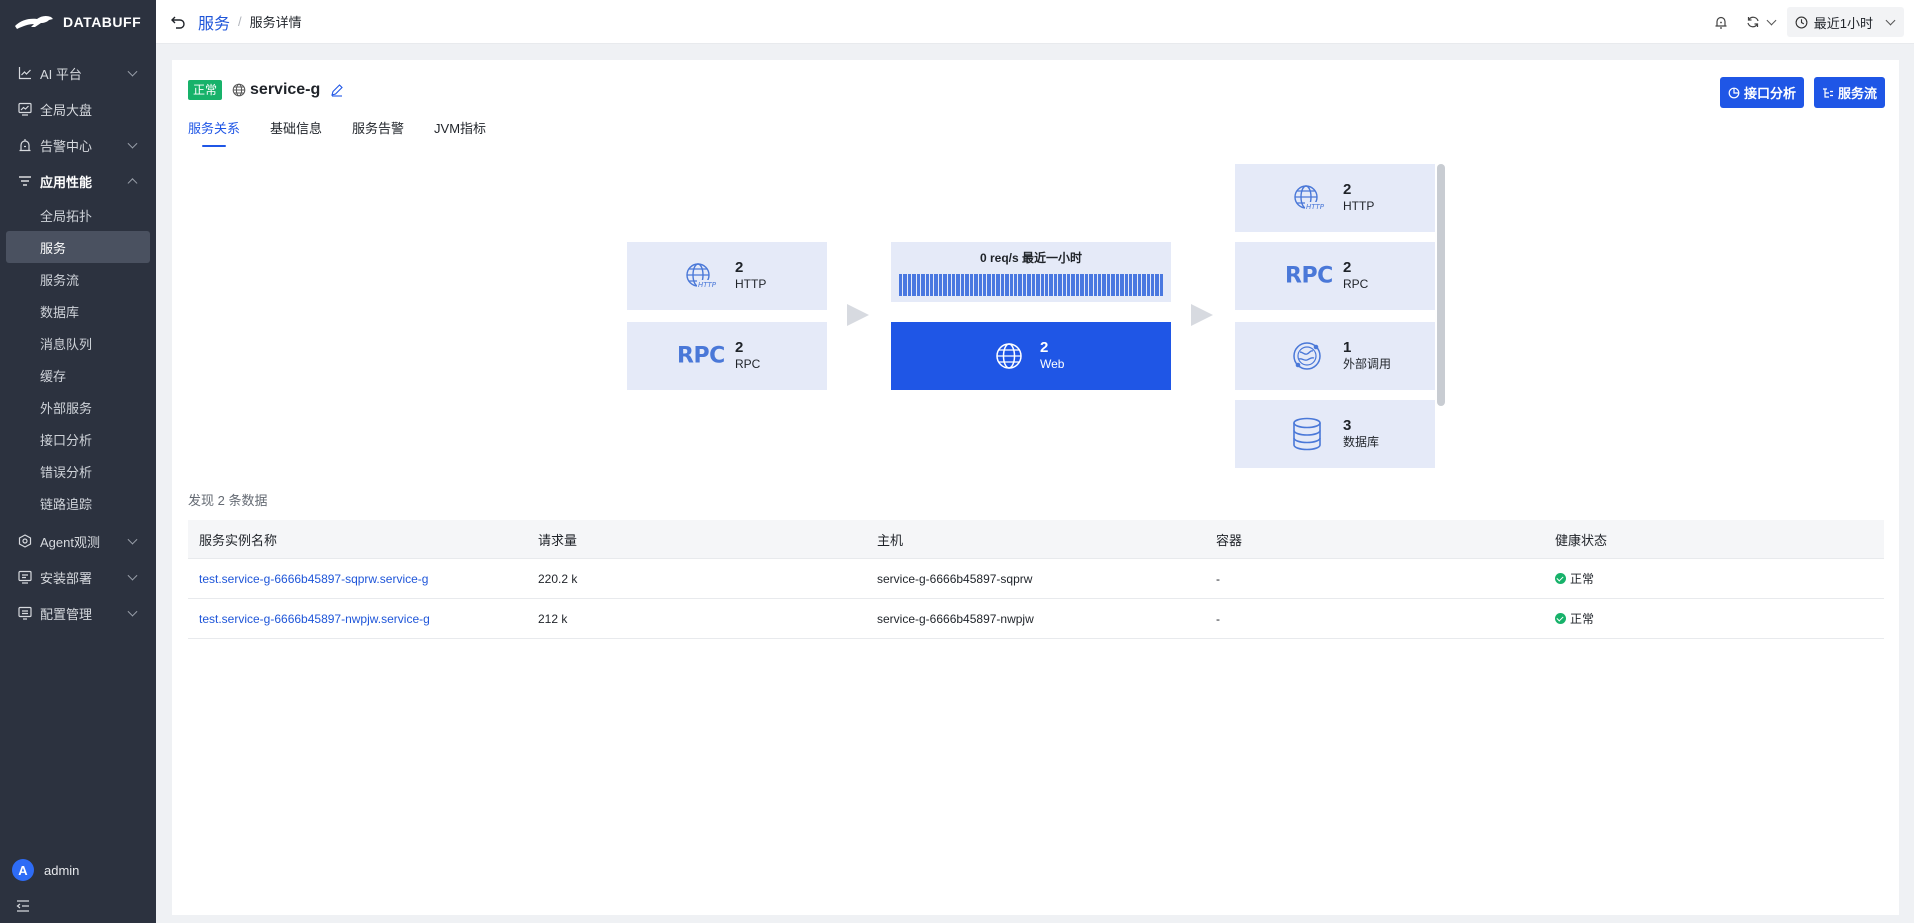  Describe the element at coordinates (460, 132) in the screenshot. I see `tab-jvm-metrics: JVM指标` at that location.